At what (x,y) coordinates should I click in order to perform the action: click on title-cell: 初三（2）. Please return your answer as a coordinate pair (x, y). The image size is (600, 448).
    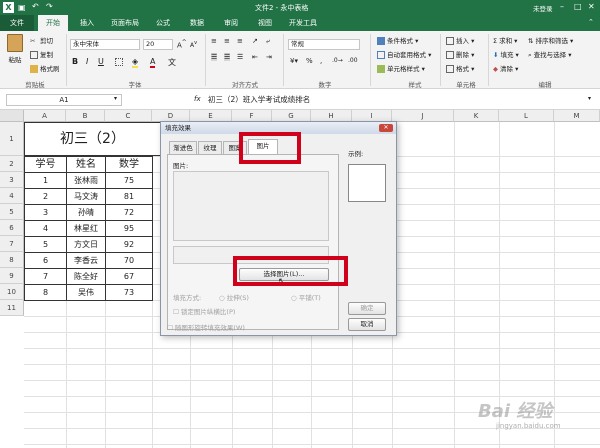
    Looking at the image, I should click on (92, 139).